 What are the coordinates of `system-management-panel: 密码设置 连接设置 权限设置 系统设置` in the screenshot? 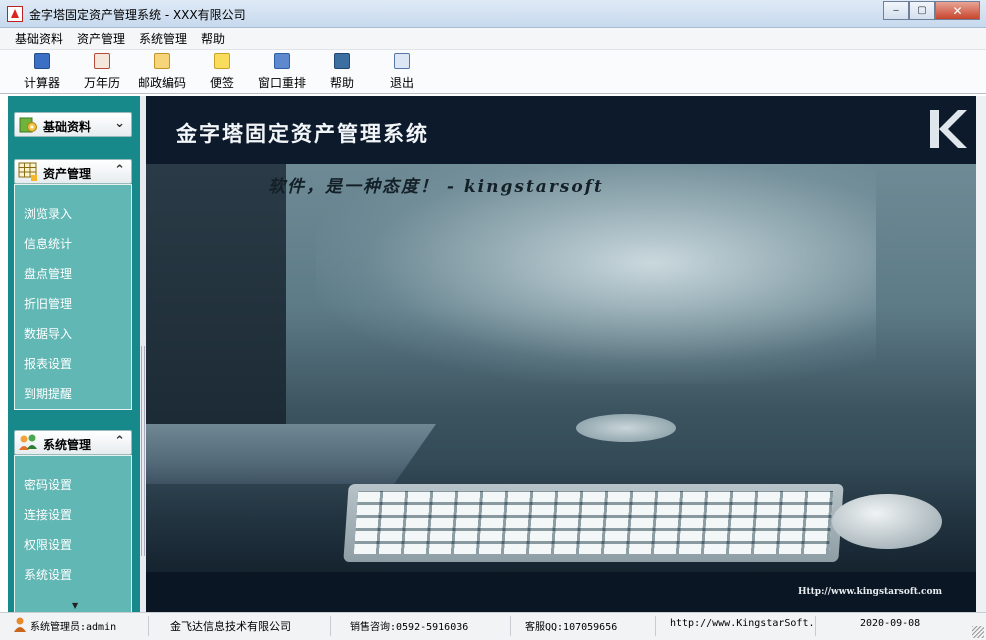 It's located at (73, 533).